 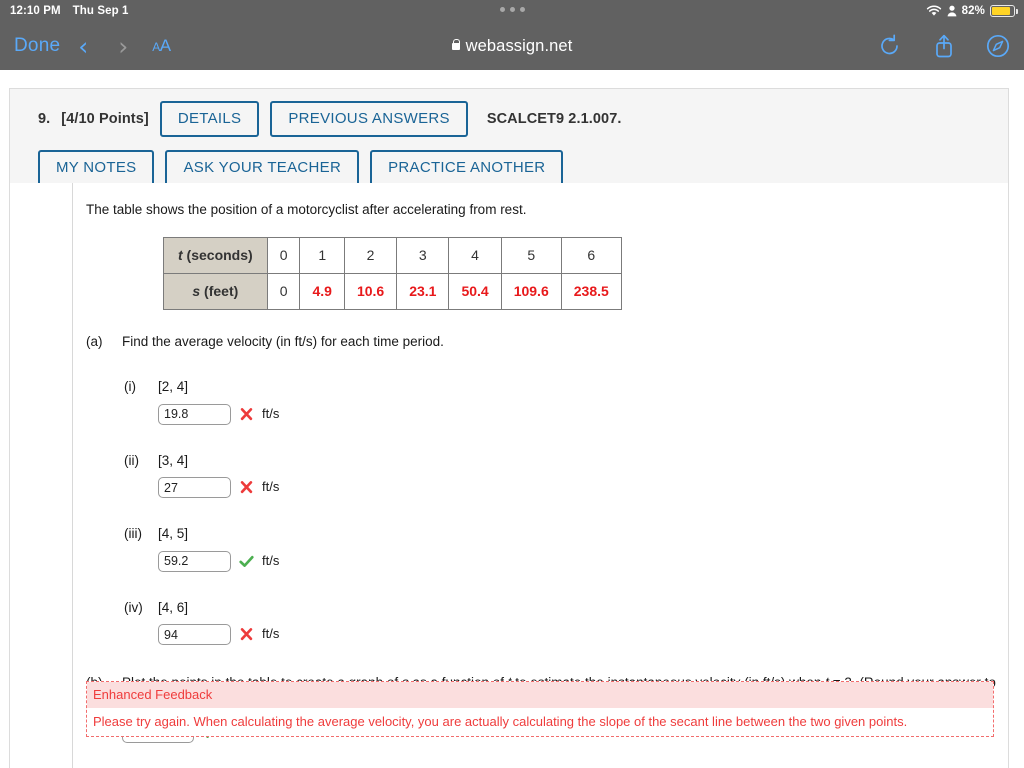 I want to click on s-cell-1: 4.9, so click(x=322, y=291).